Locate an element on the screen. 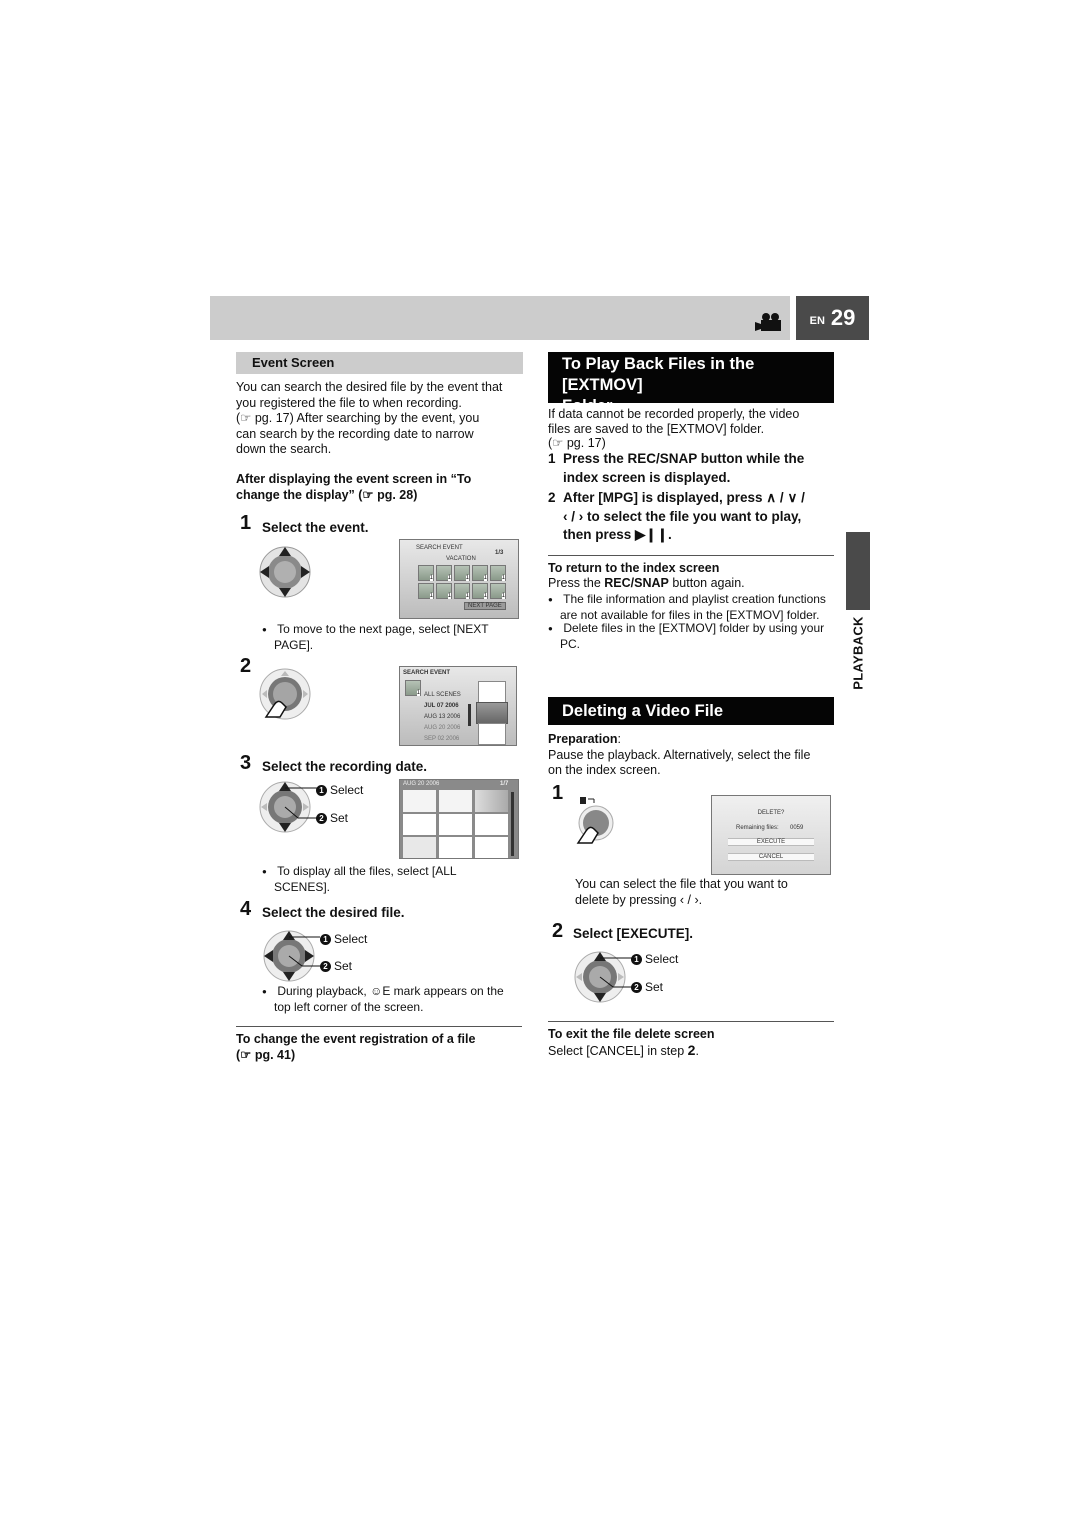  delete-step-2-number: 2 is located at coordinates (558, 931).